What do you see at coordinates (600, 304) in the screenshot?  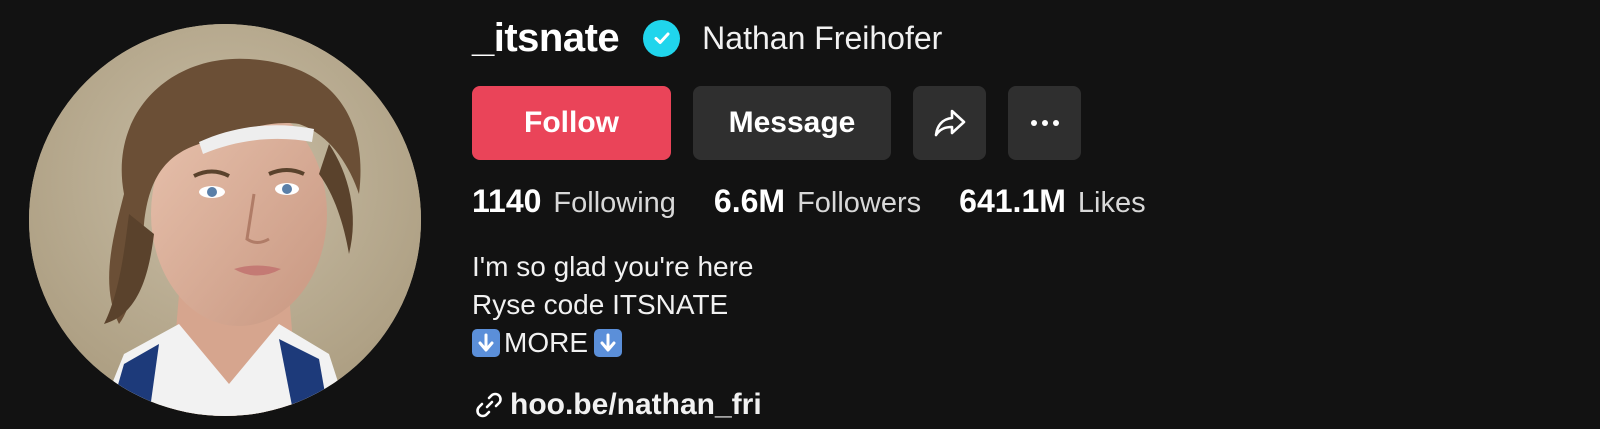 I see `bio-line: Ryse code ITSNATE` at bounding box center [600, 304].